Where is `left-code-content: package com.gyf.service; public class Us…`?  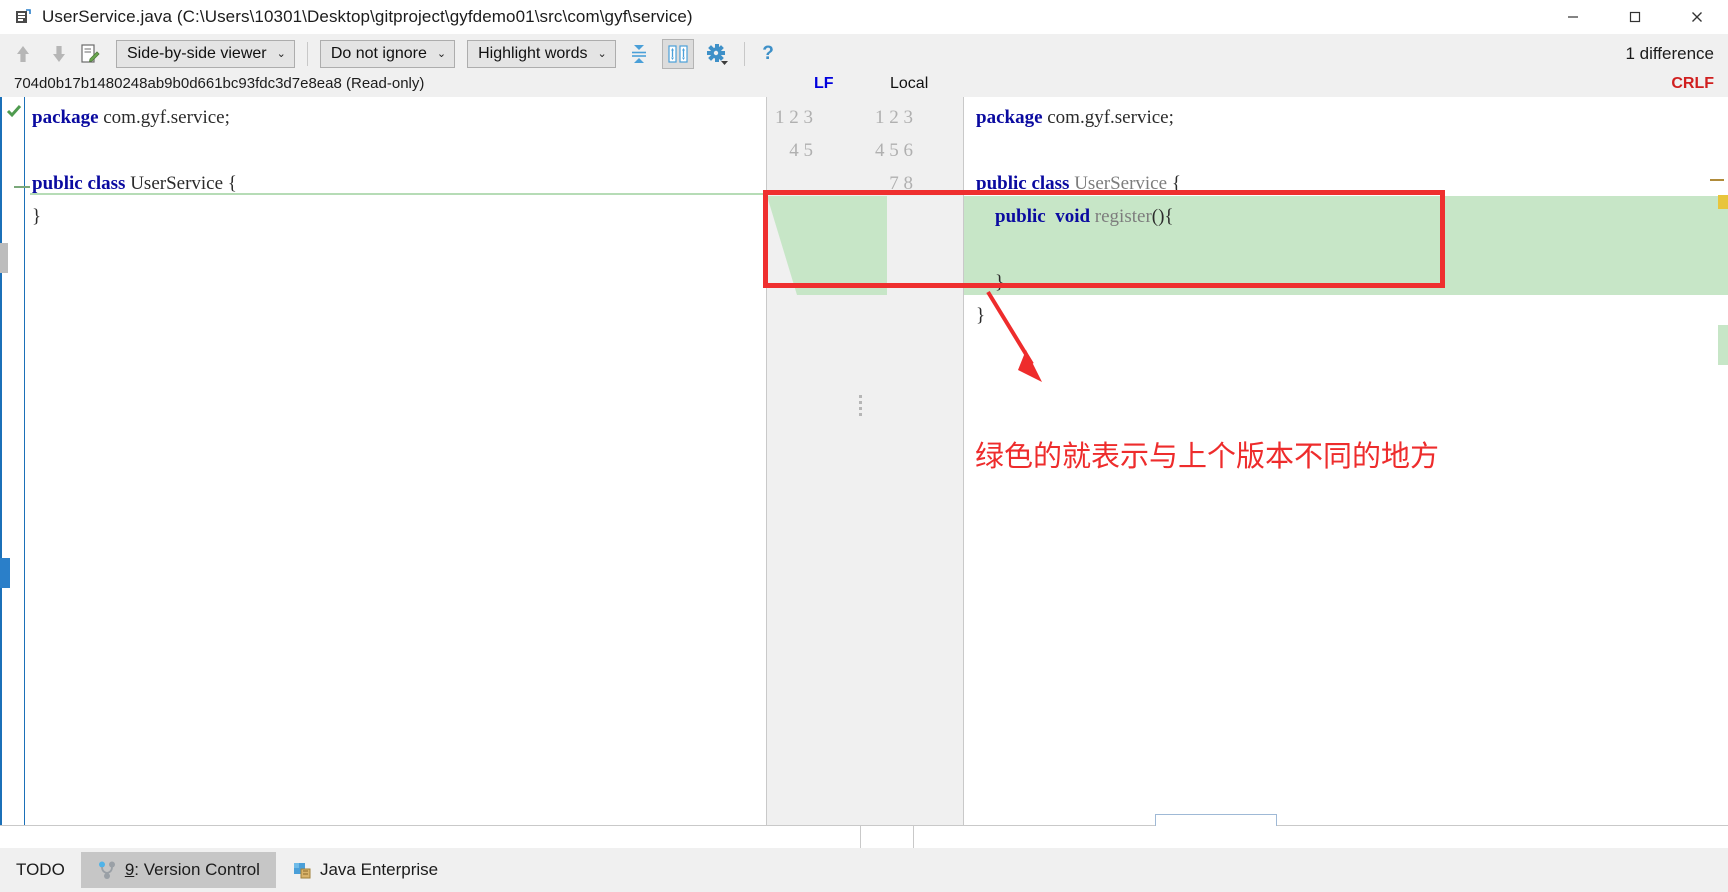
left-code-content: package com.gyf.service; public class Us… is located at coordinates (134, 167).